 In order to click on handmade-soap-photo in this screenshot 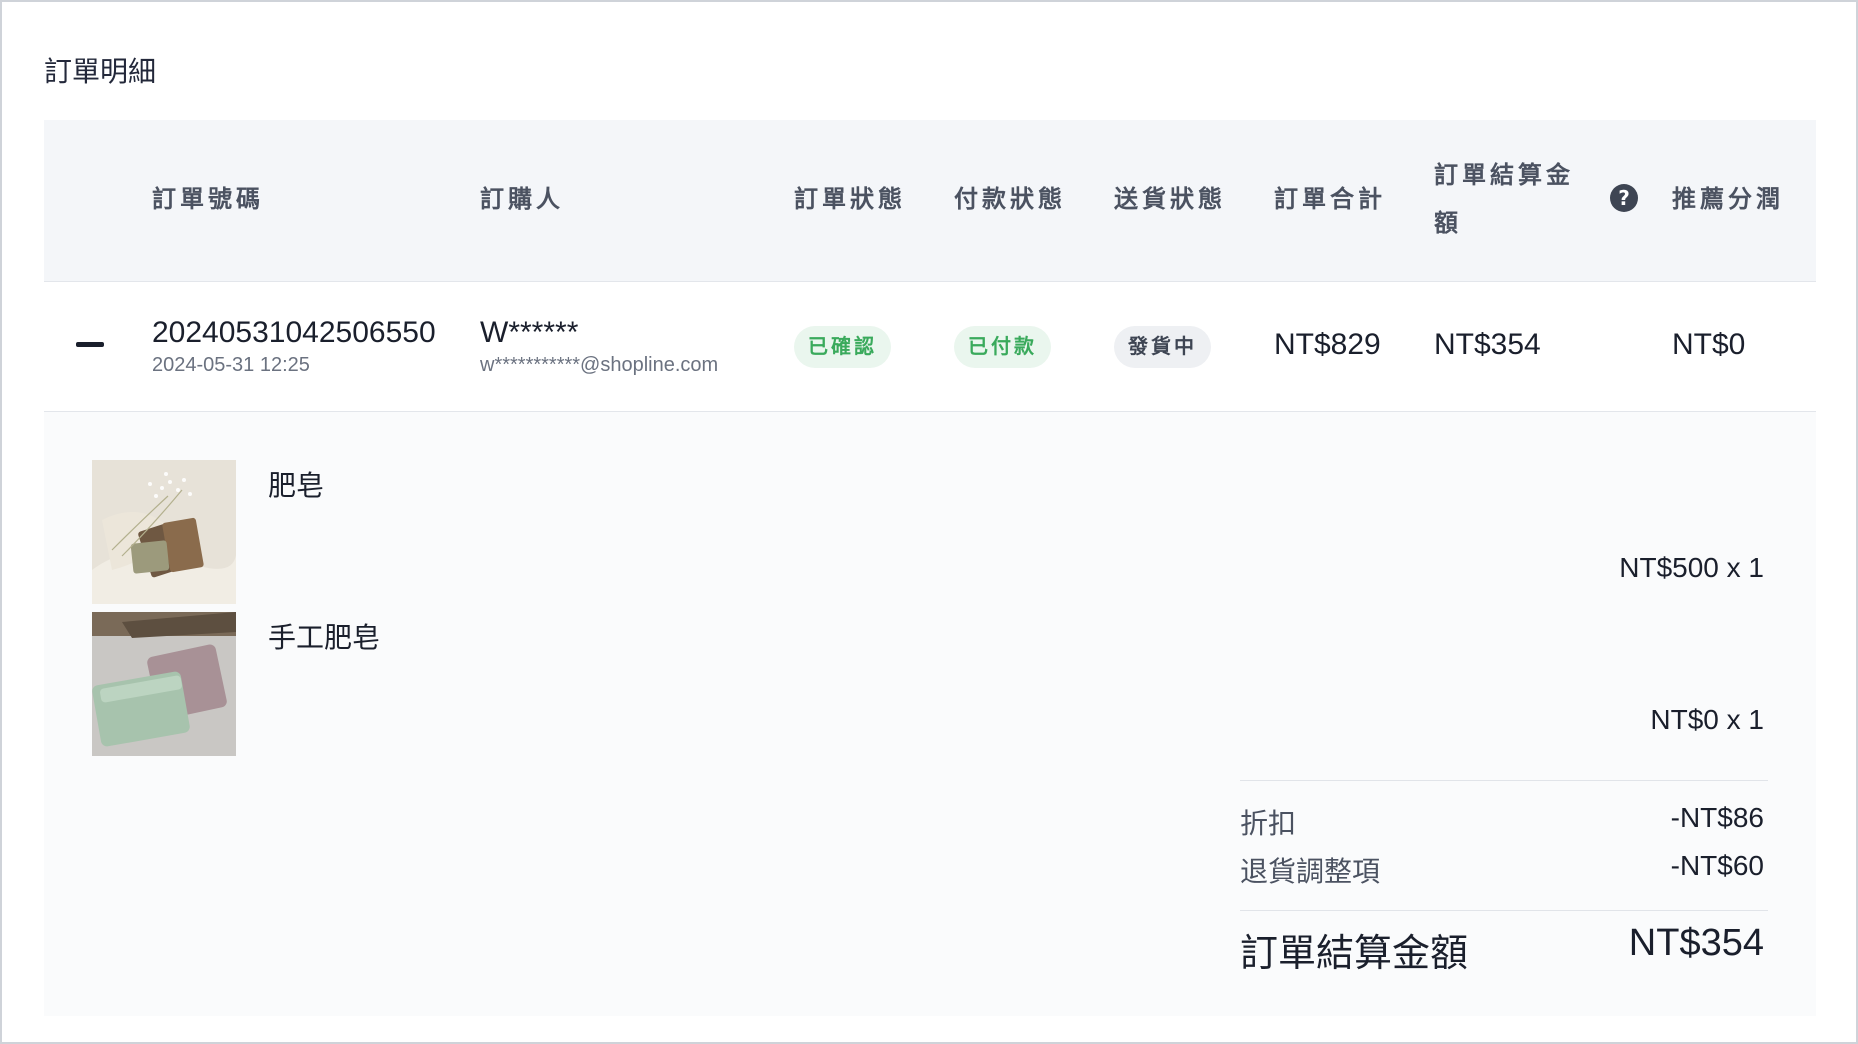, I will do `click(164, 684)`.